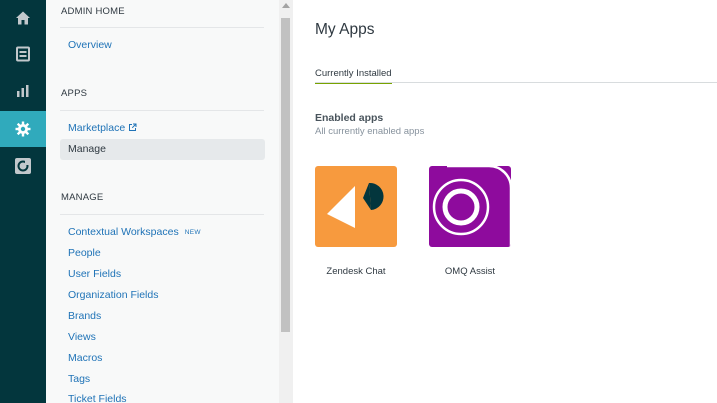 The image size is (717, 403). What do you see at coordinates (162, 358) in the screenshot?
I see `menu-item-macros: Macros` at bounding box center [162, 358].